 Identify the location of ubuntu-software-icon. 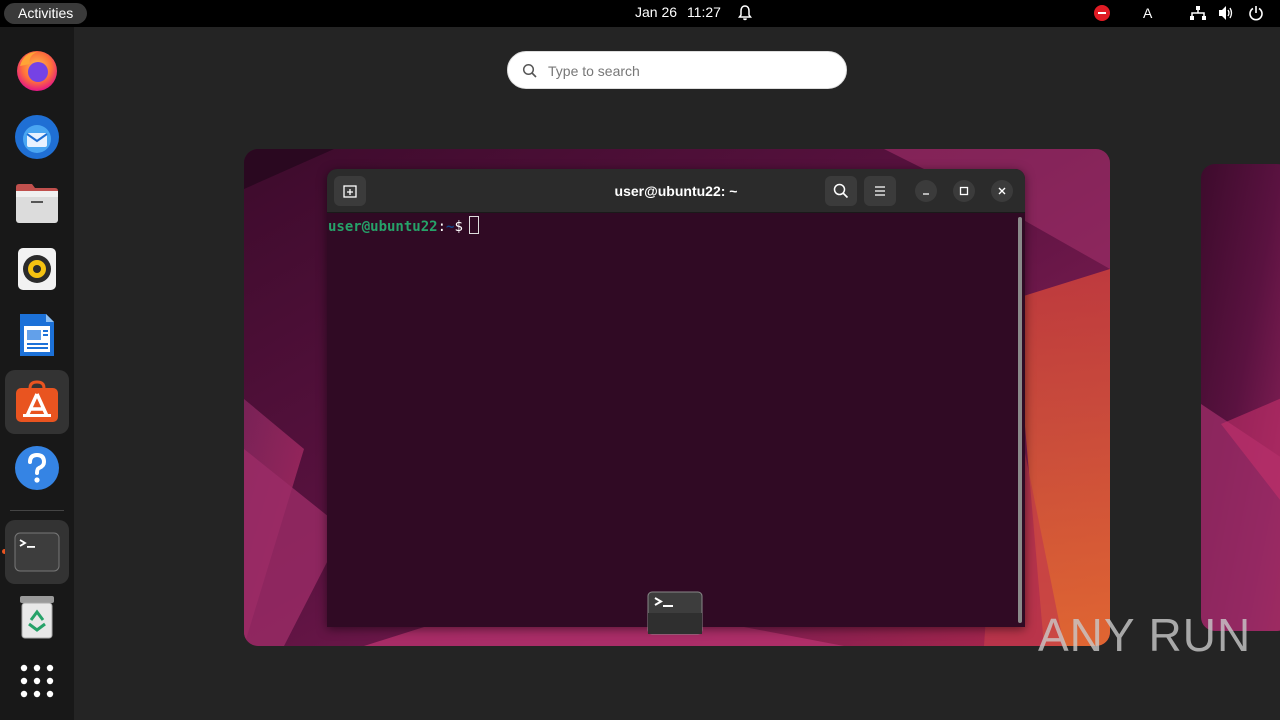
(37, 401).